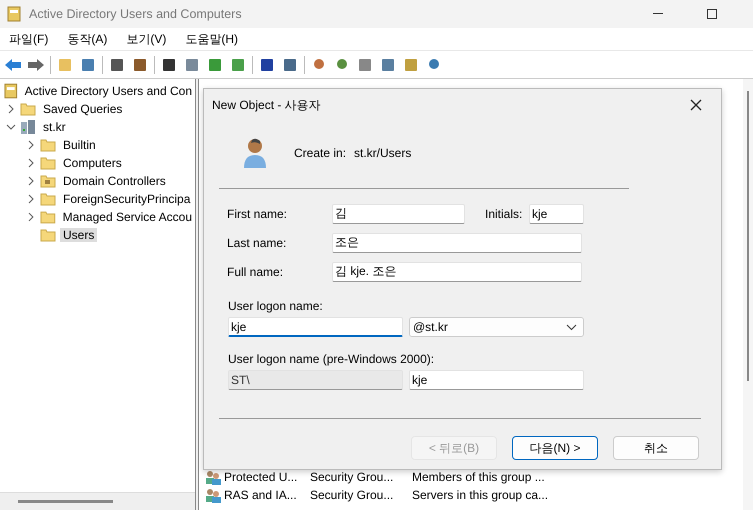  Describe the element at coordinates (712, 14) in the screenshot. I see `maximize-icon` at that location.